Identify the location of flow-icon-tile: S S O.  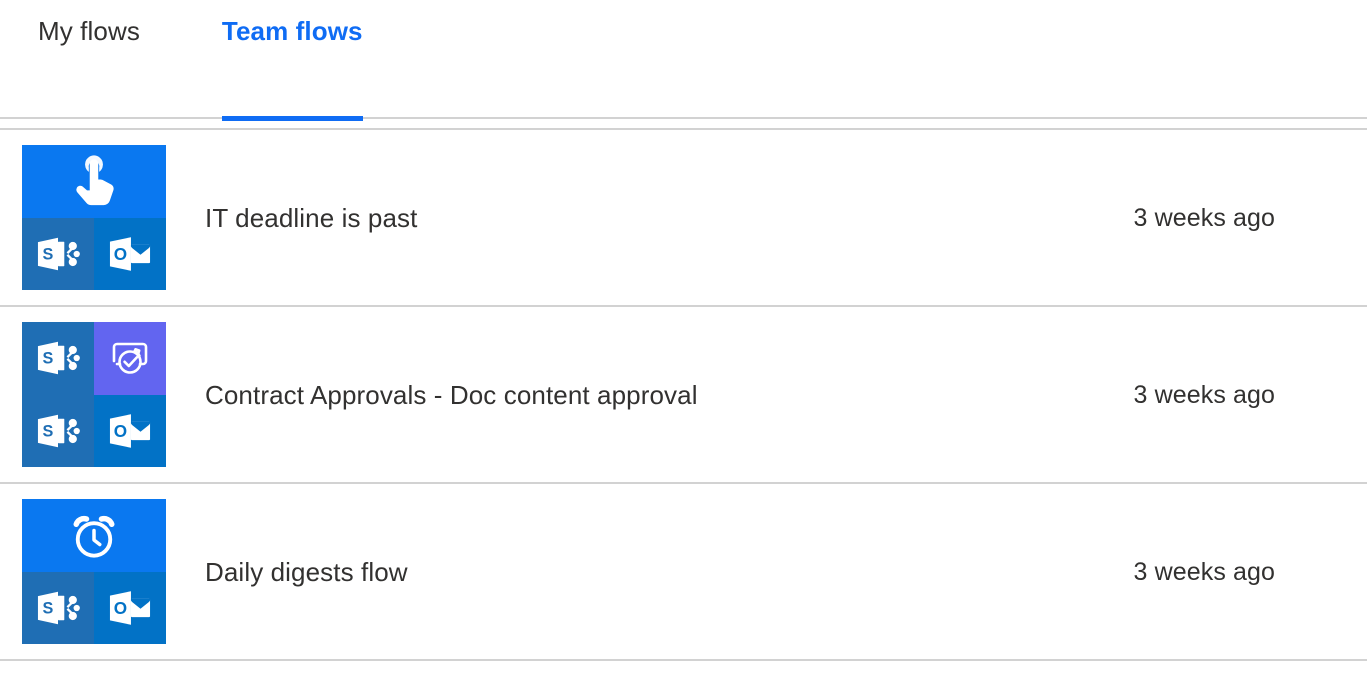
(94, 394).